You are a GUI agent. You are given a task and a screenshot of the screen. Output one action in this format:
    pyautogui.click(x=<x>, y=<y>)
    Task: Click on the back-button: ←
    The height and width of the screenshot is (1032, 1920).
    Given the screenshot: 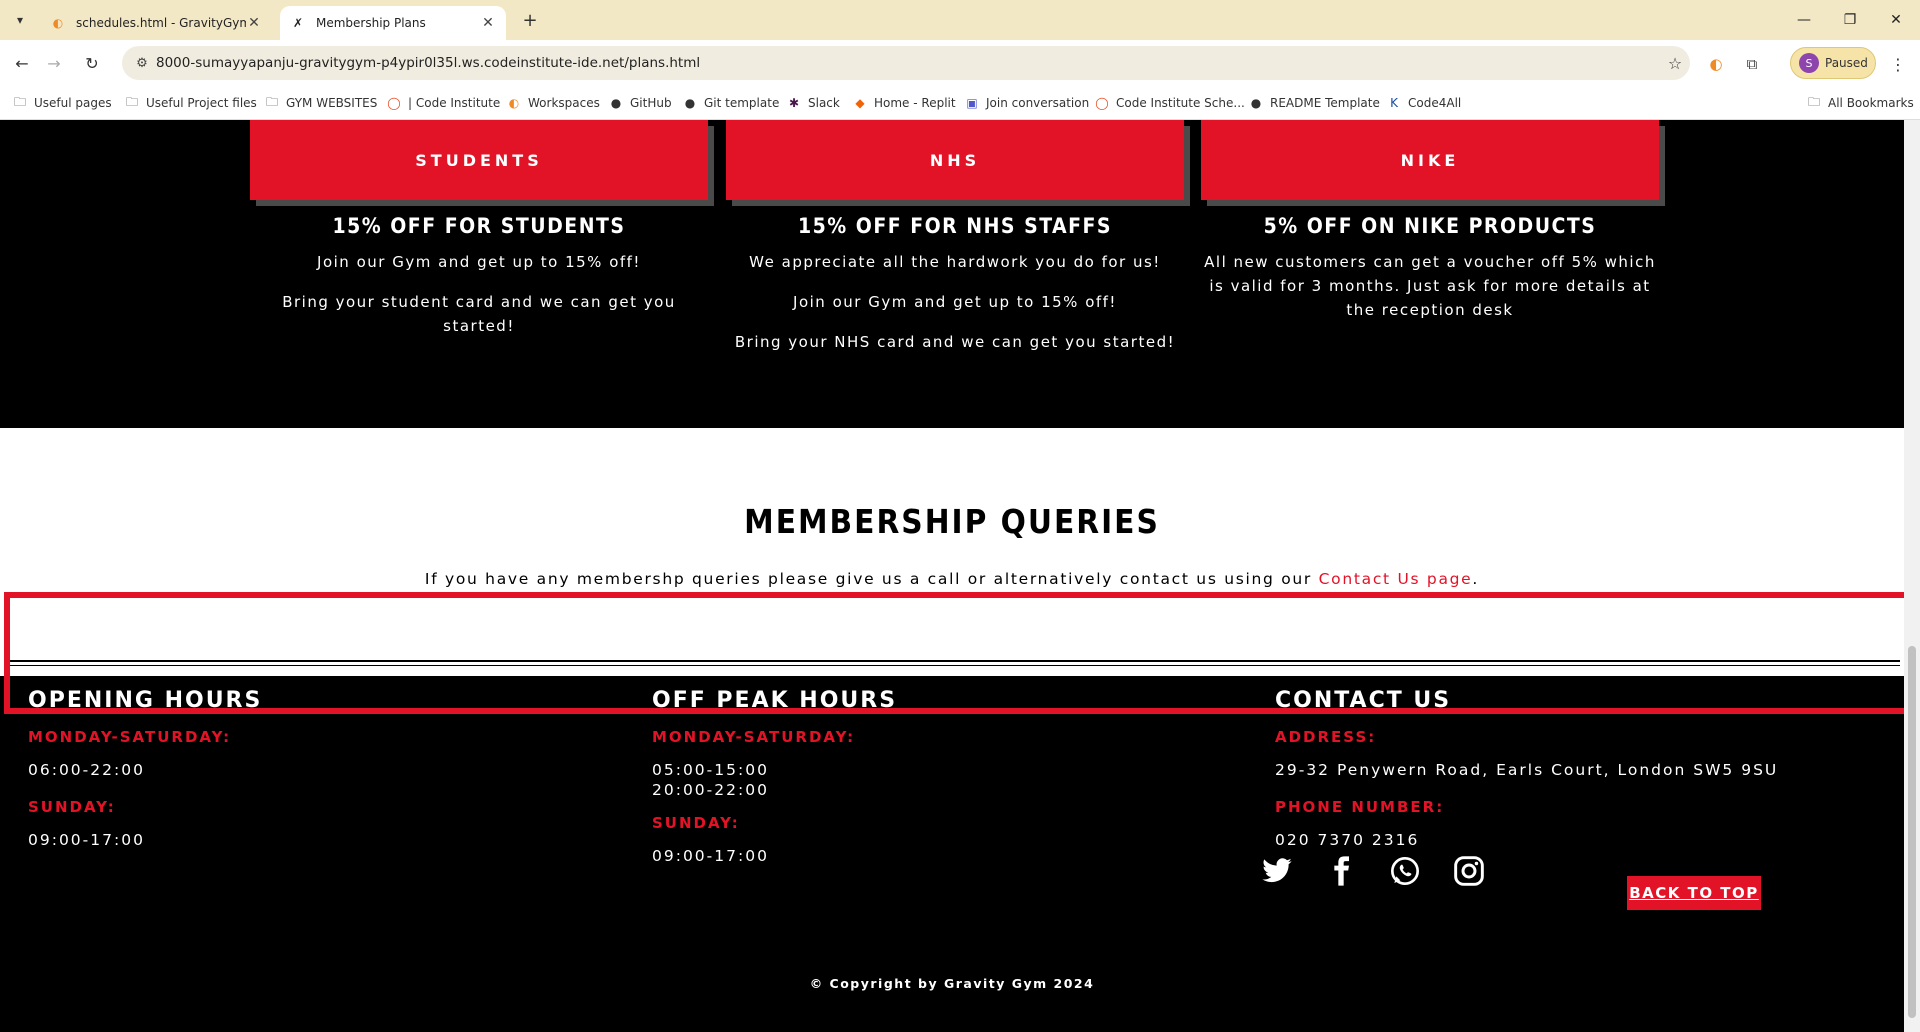 What is the action you would take?
    pyautogui.click(x=22, y=63)
    